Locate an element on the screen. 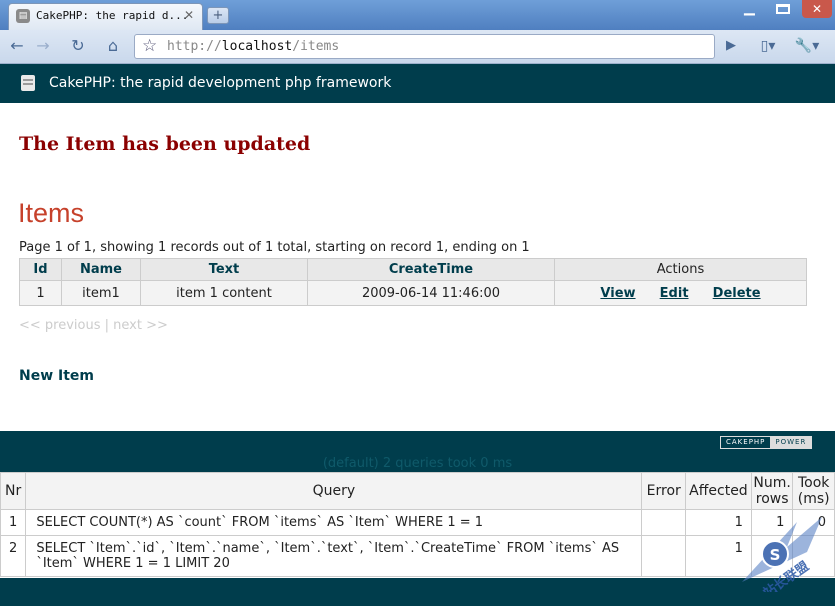 The height and width of the screenshot is (606, 835). column-header-actions: Actions is located at coordinates (680, 269).